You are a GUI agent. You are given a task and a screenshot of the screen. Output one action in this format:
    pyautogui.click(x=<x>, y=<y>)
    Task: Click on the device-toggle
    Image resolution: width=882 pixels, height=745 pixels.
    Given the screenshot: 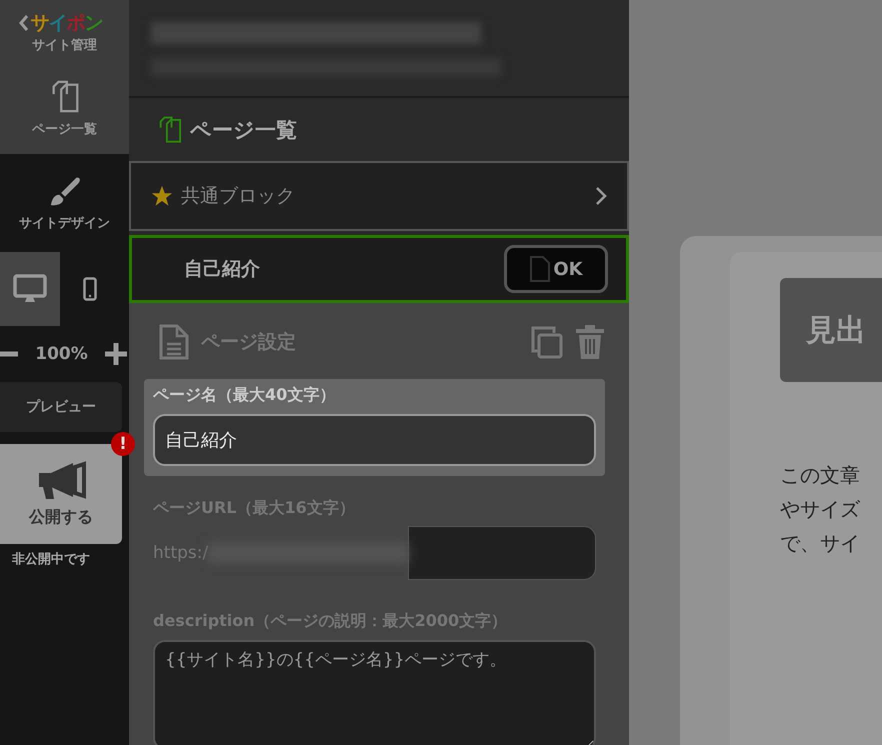 What is the action you would take?
    pyautogui.click(x=30, y=289)
    